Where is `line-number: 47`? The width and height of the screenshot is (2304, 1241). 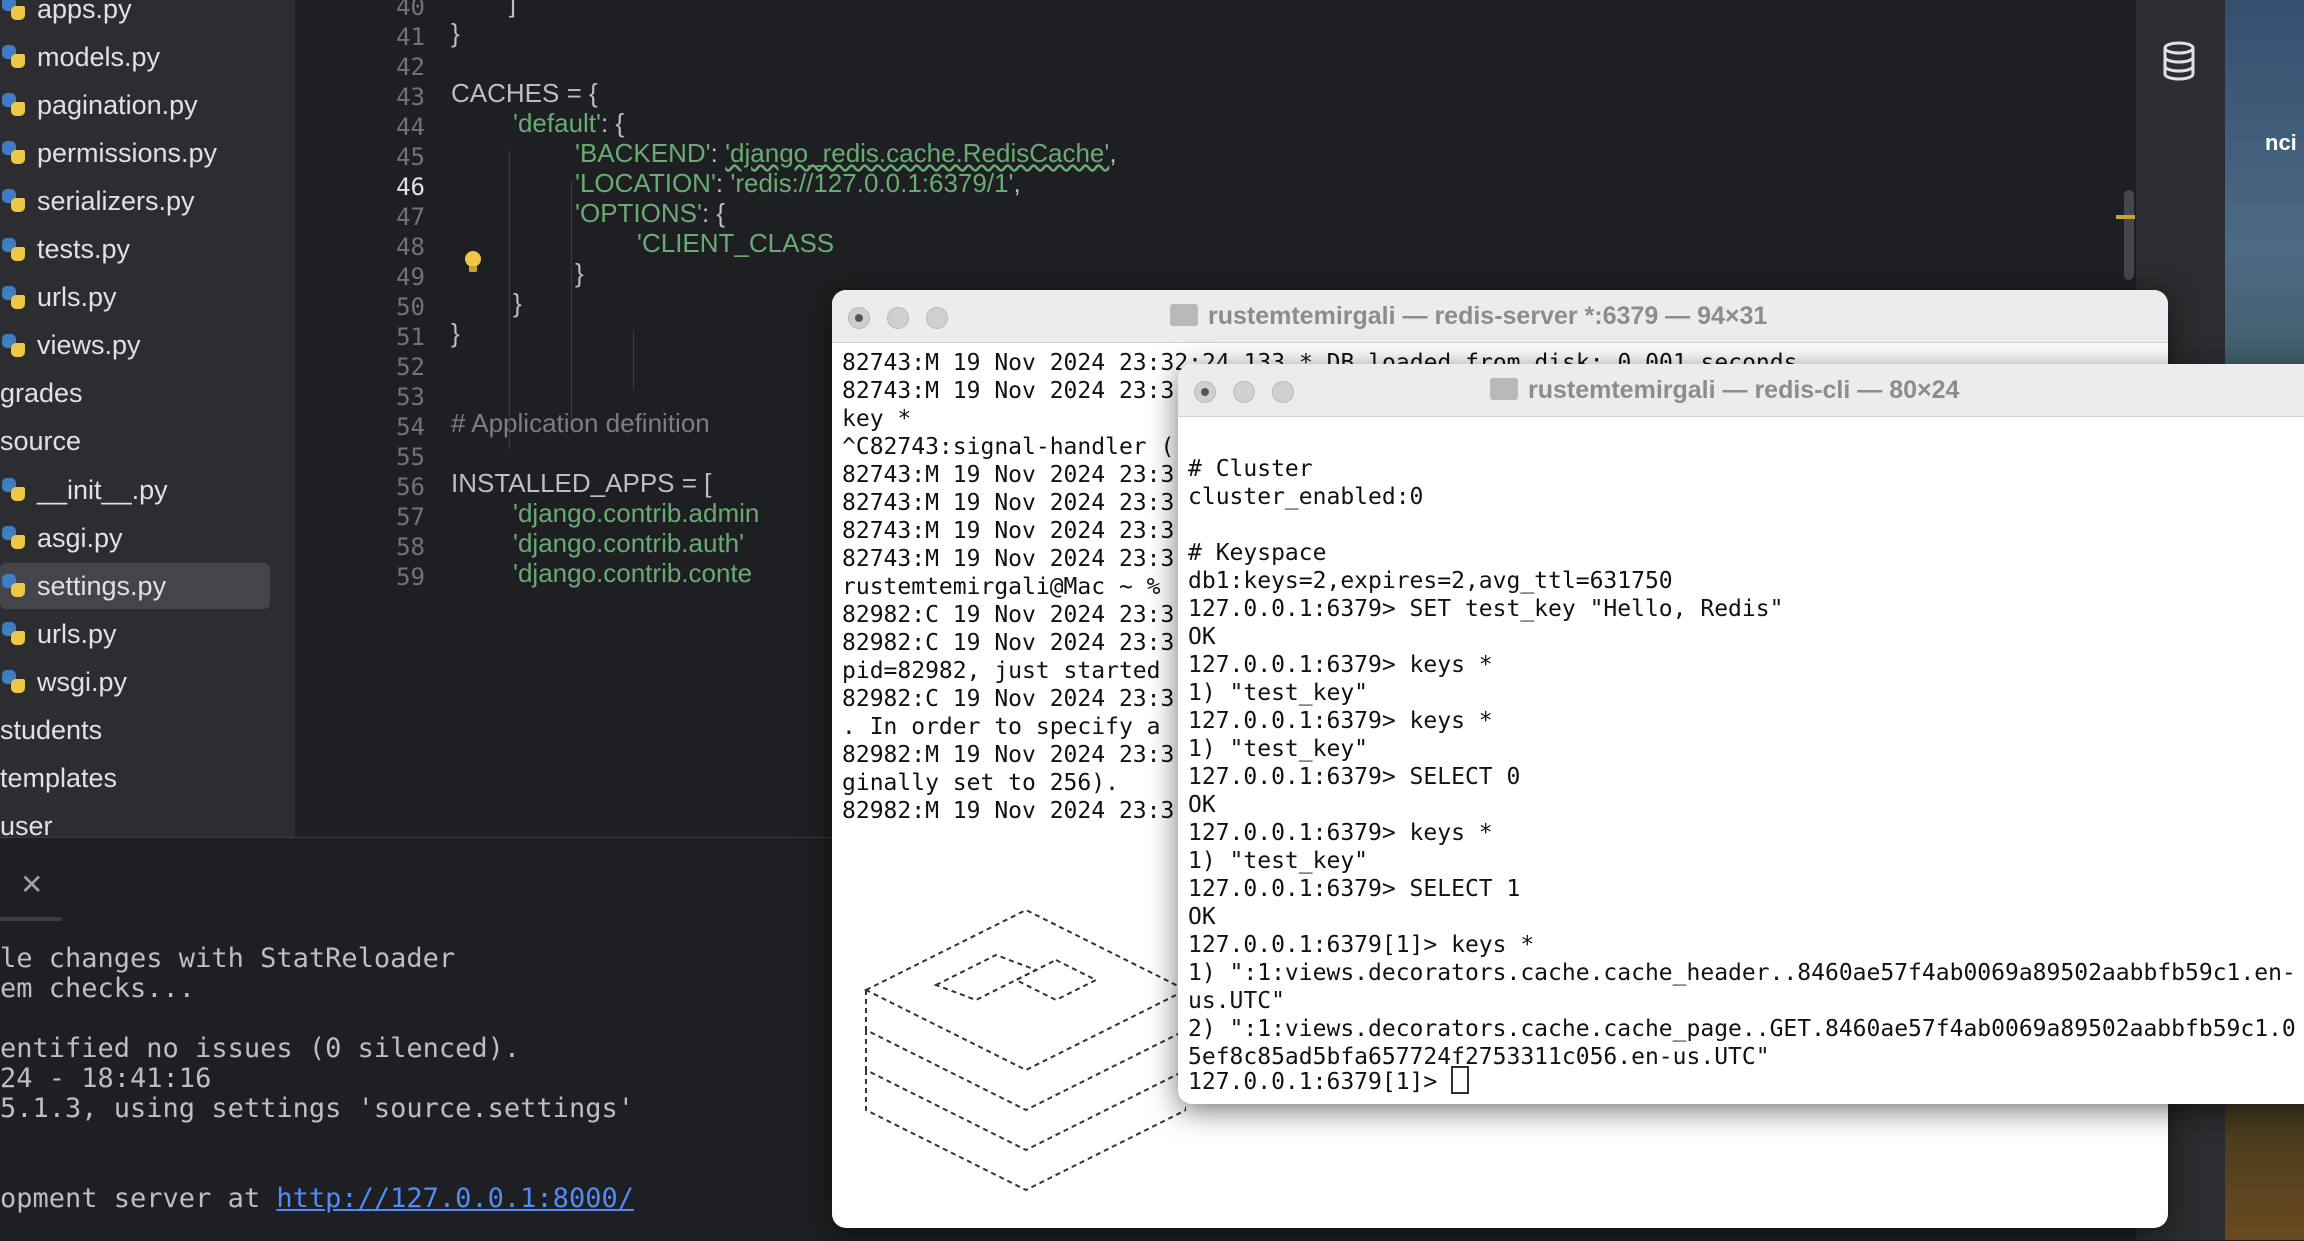 line-number: 47 is located at coordinates (410, 217).